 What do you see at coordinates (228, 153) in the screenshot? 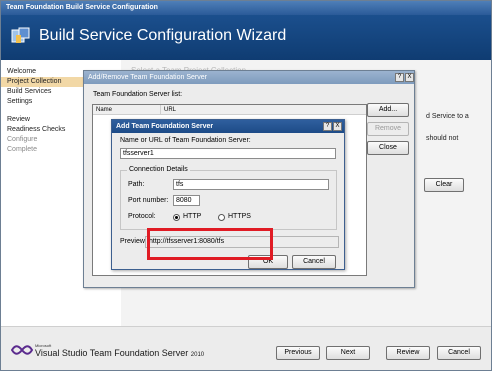
I see `server-name-input: tfsserver1` at bounding box center [228, 153].